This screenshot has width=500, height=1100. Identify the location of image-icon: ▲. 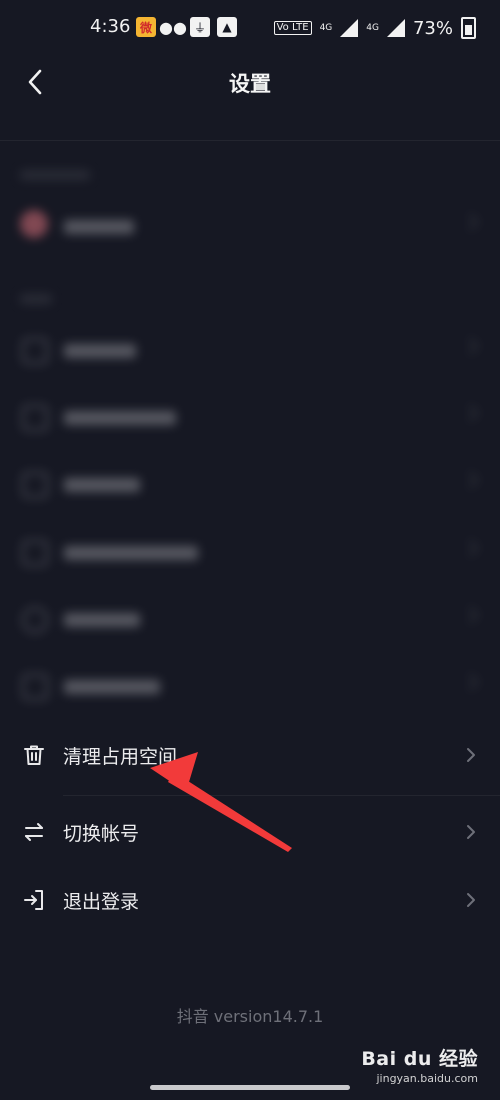
(227, 27).